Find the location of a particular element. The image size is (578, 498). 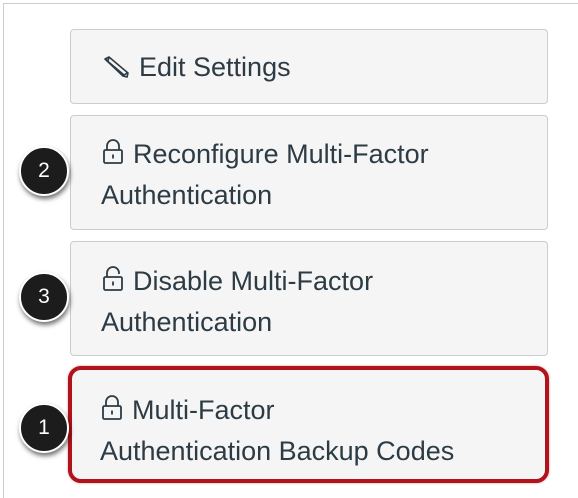

callout-badge: 3 is located at coordinates (44, 297).